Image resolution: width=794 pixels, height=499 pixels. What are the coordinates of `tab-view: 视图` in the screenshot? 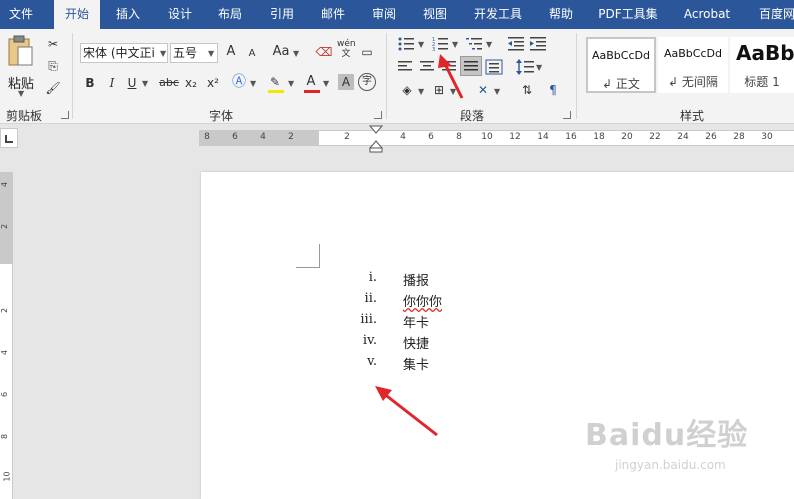 It's located at (435, 14).